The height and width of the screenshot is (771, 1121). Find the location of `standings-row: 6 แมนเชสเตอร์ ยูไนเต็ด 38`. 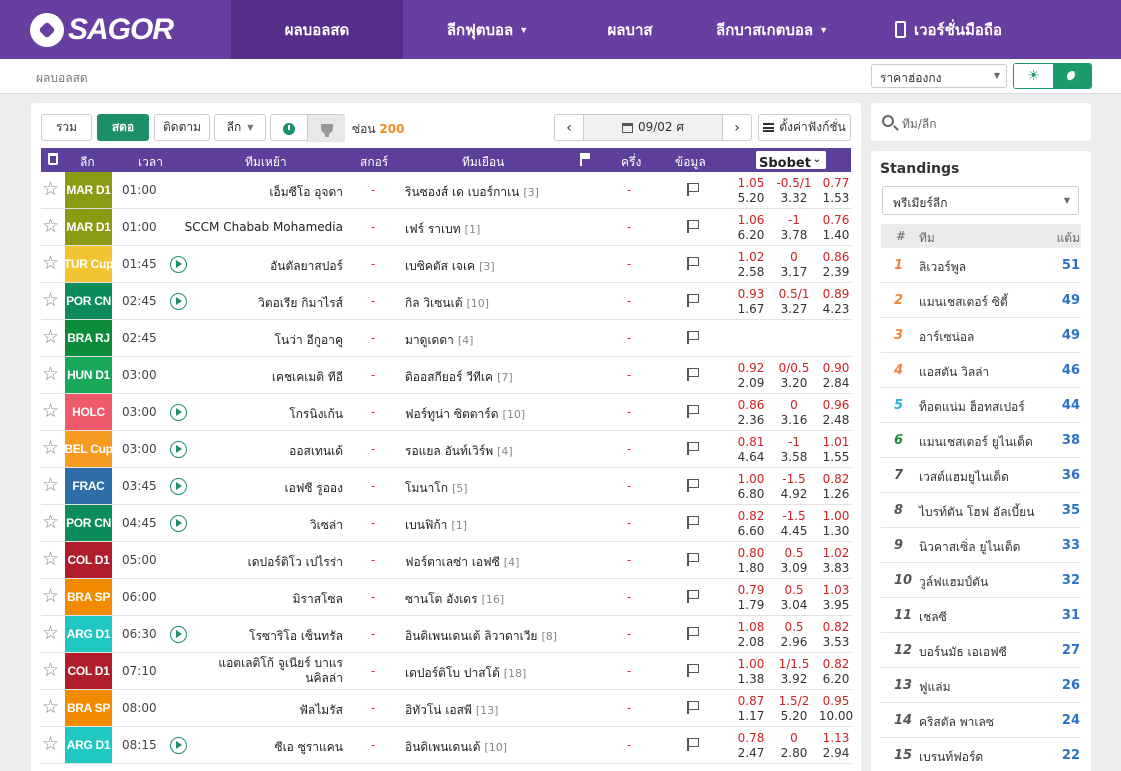

standings-row: 6 แมนเชสเตอร์ ยูไนเต็ด 38 is located at coordinates (981, 440).